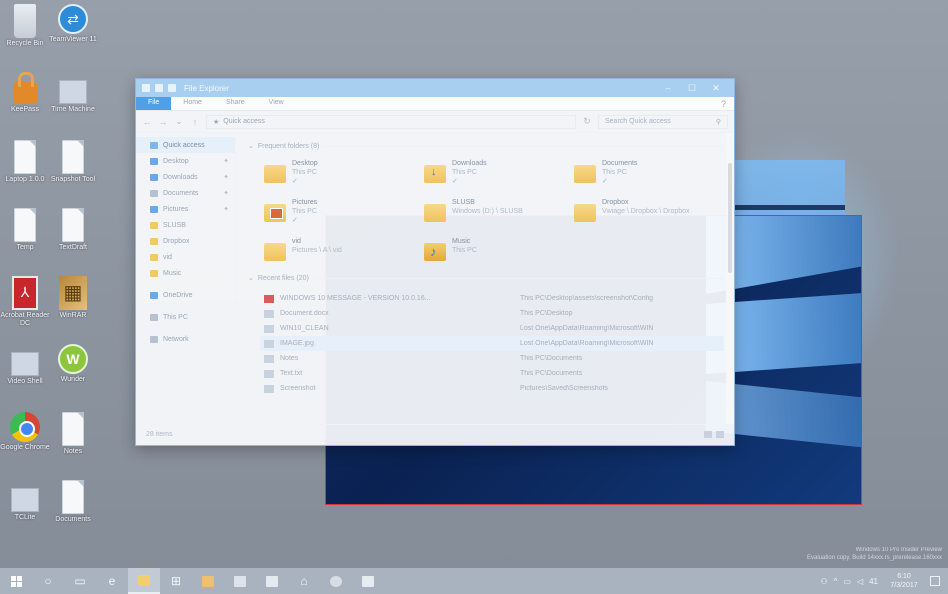  I want to click on quick-access-toolbar, so click(159, 88).